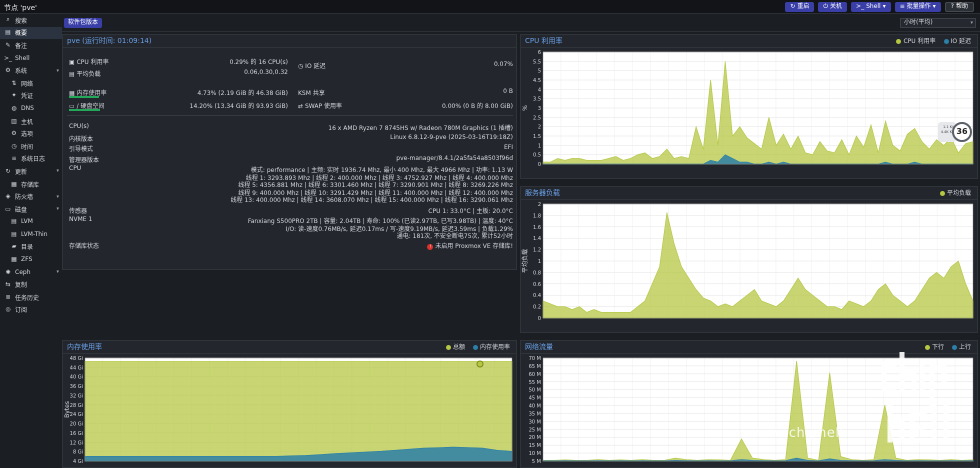  Describe the element at coordinates (14, 83) in the screenshot. I see `network-icon: ⇅` at that location.